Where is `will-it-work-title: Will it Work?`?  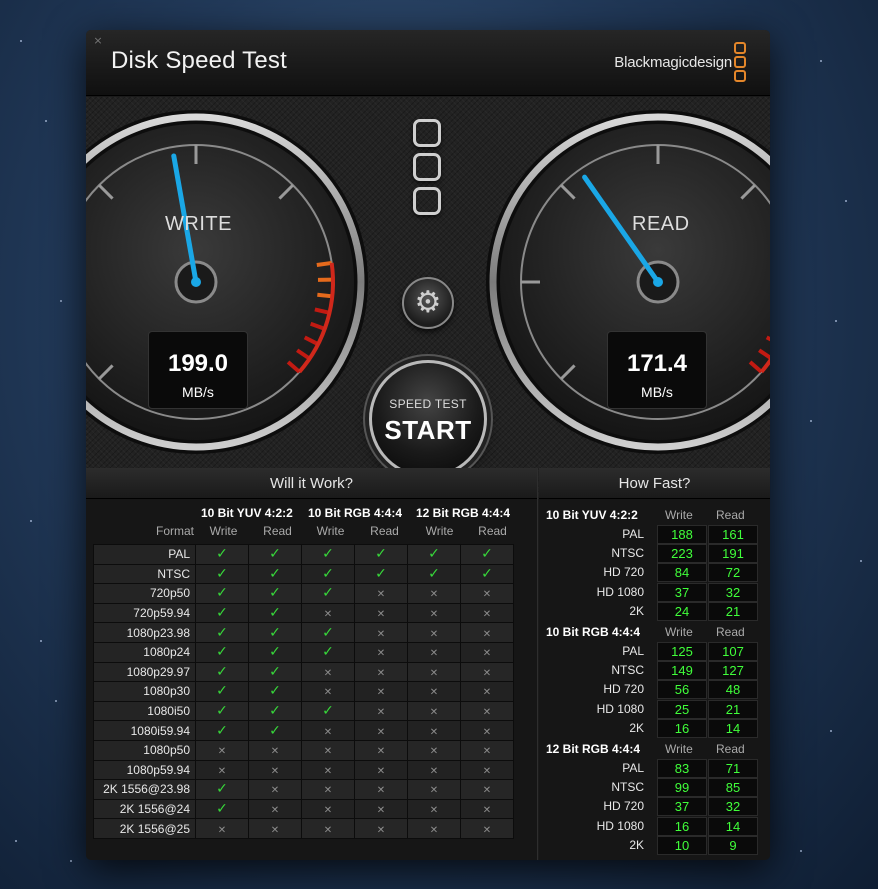
will-it-work-title: Will it Work? is located at coordinates (311, 483).